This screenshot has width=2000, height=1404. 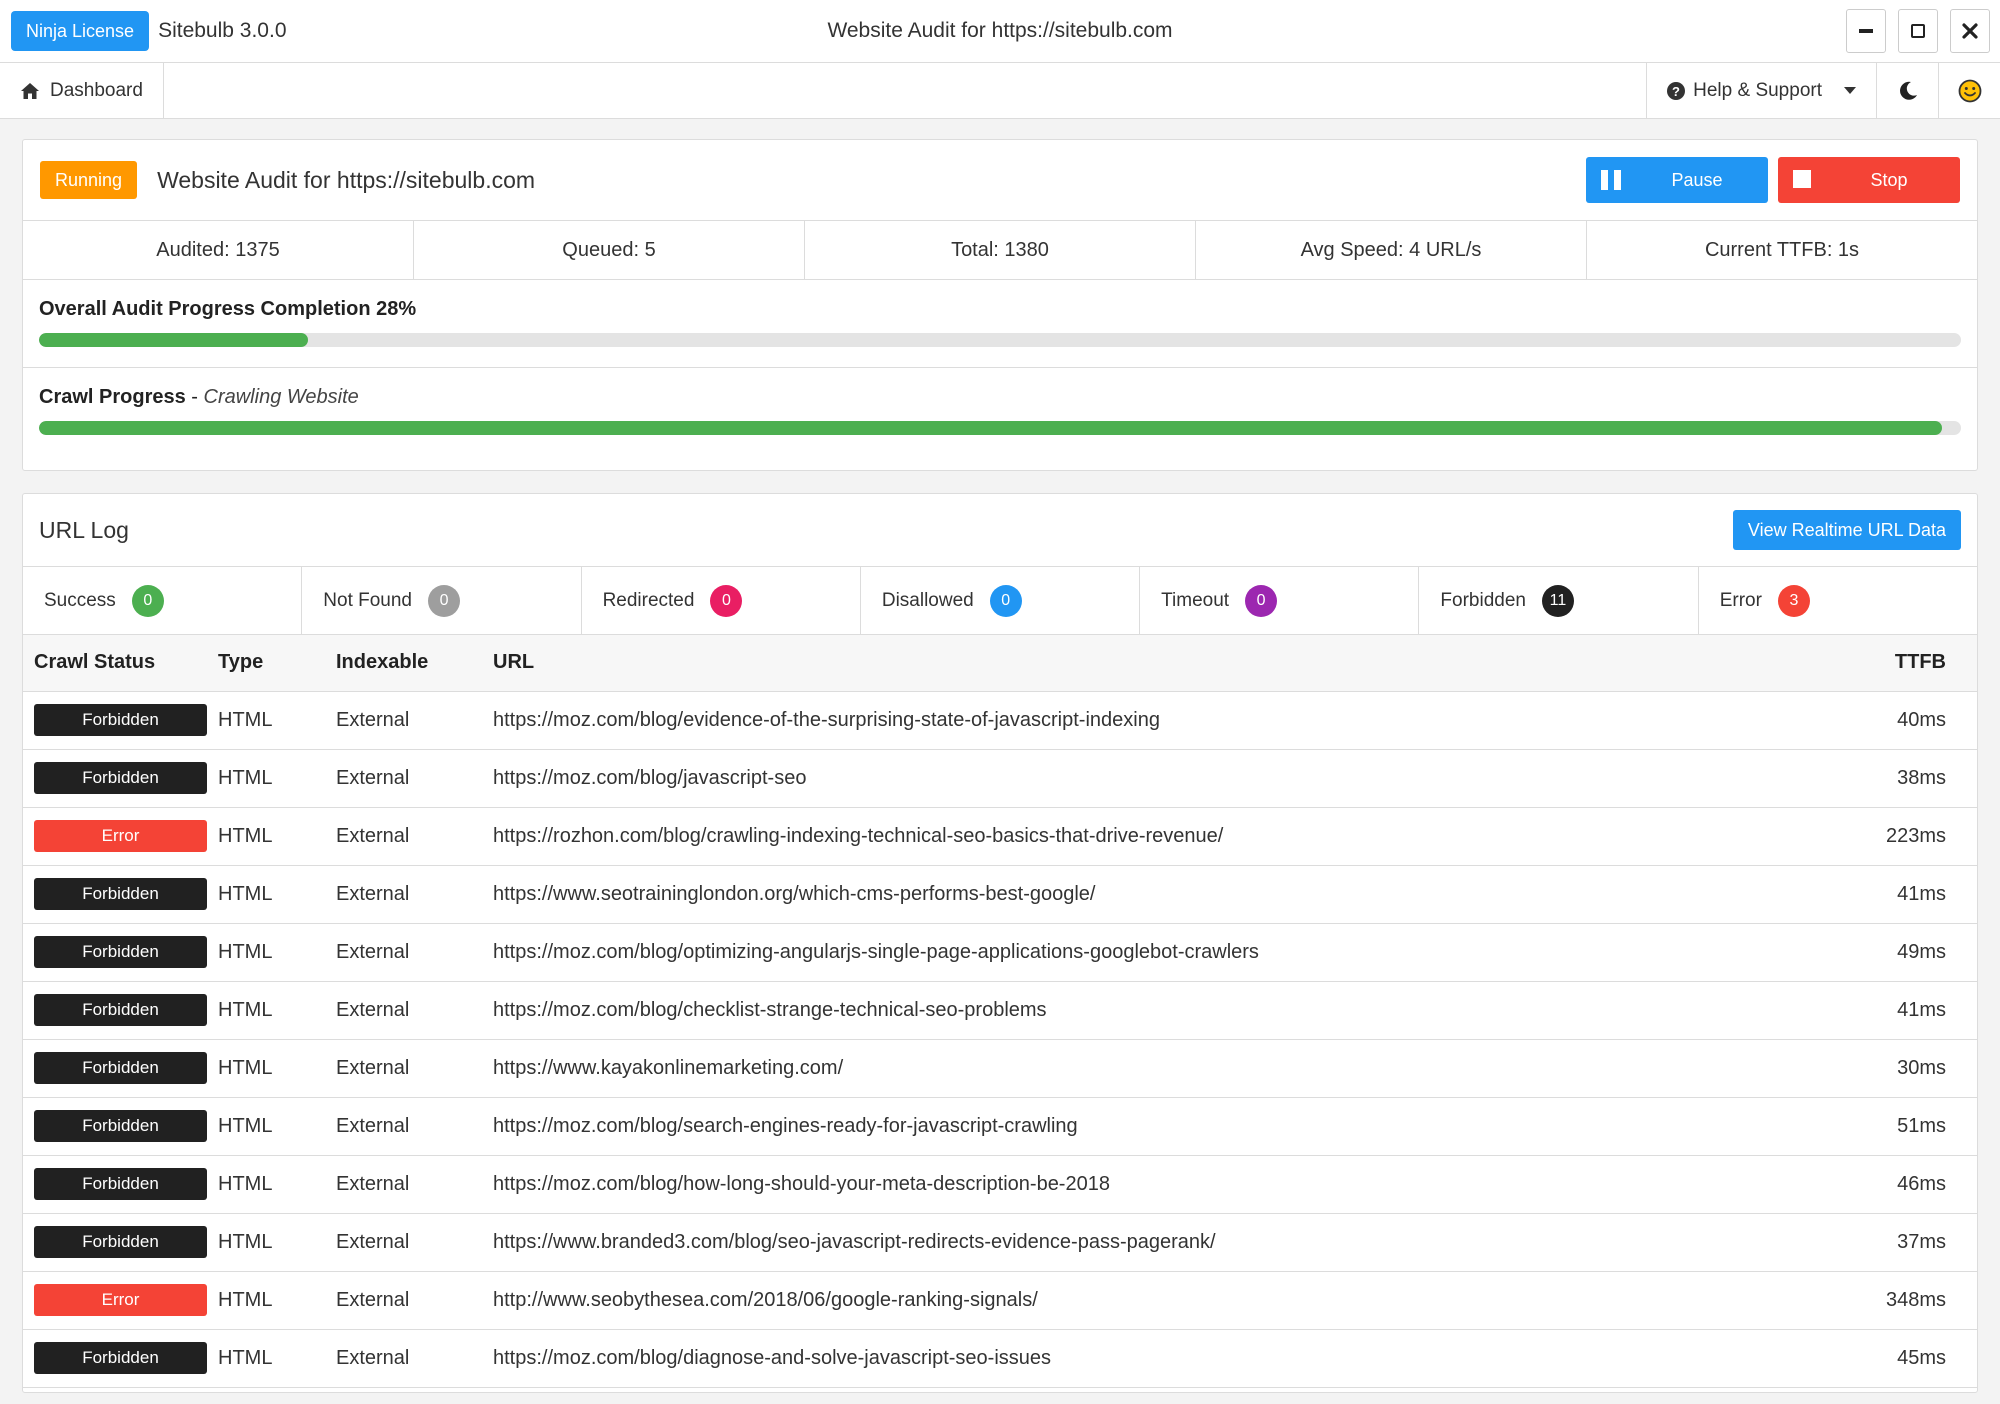 What do you see at coordinates (1793, 600) in the screenshot?
I see `filter-count-badge: 3` at bounding box center [1793, 600].